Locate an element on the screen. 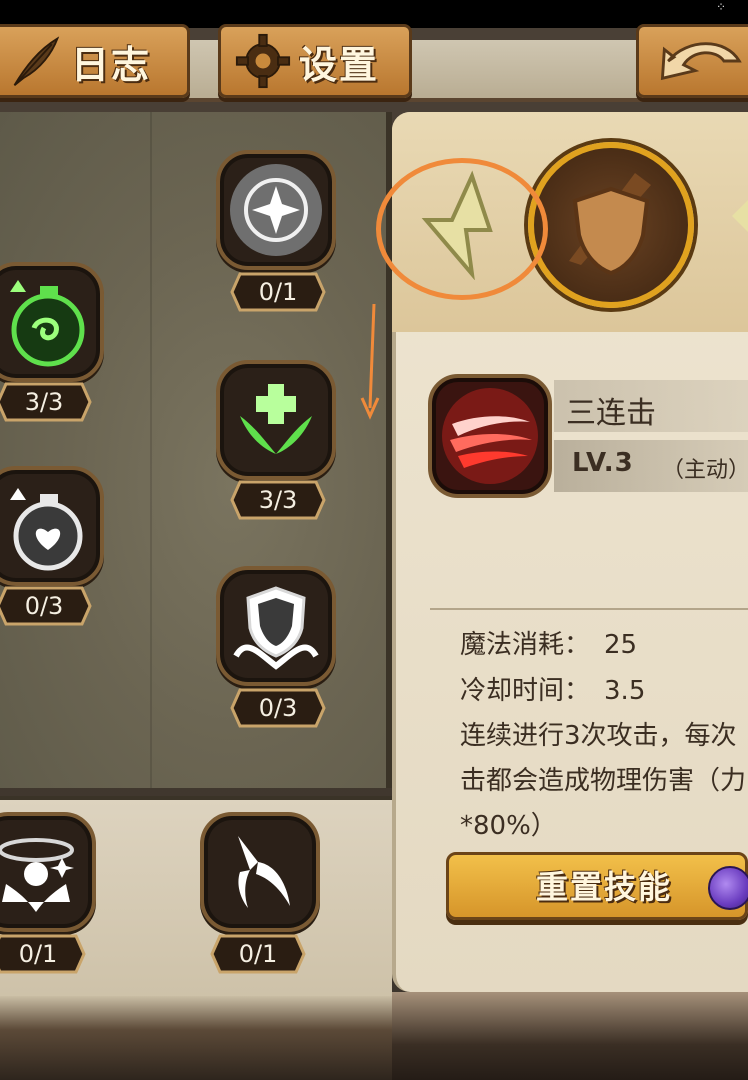 Image resolution: width=748 pixels, height=1080 pixels. next-class-arrow-icon is located at coordinates (740, 216).